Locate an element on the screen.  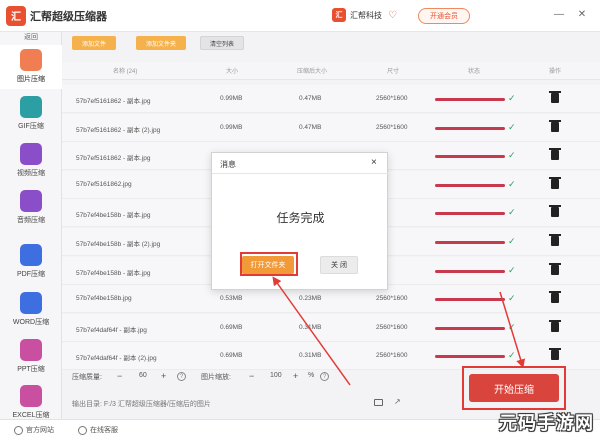
brand-logo: 汇 is located at coordinates (339, 15).